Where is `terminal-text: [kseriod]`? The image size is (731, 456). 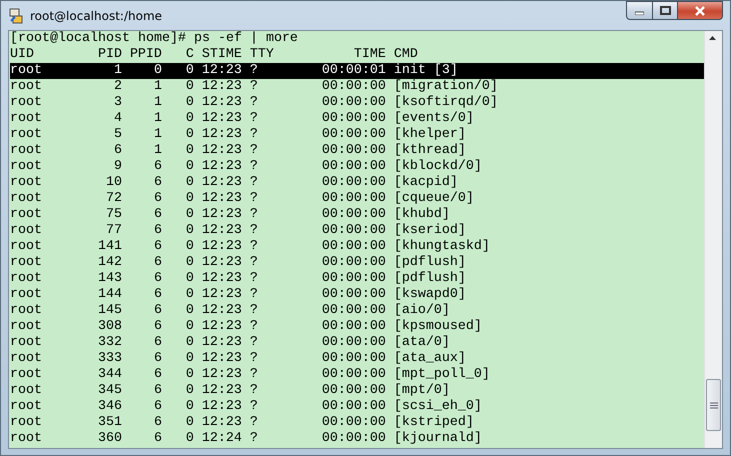 terminal-text: [kseriod] is located at coordinates (430, 231).